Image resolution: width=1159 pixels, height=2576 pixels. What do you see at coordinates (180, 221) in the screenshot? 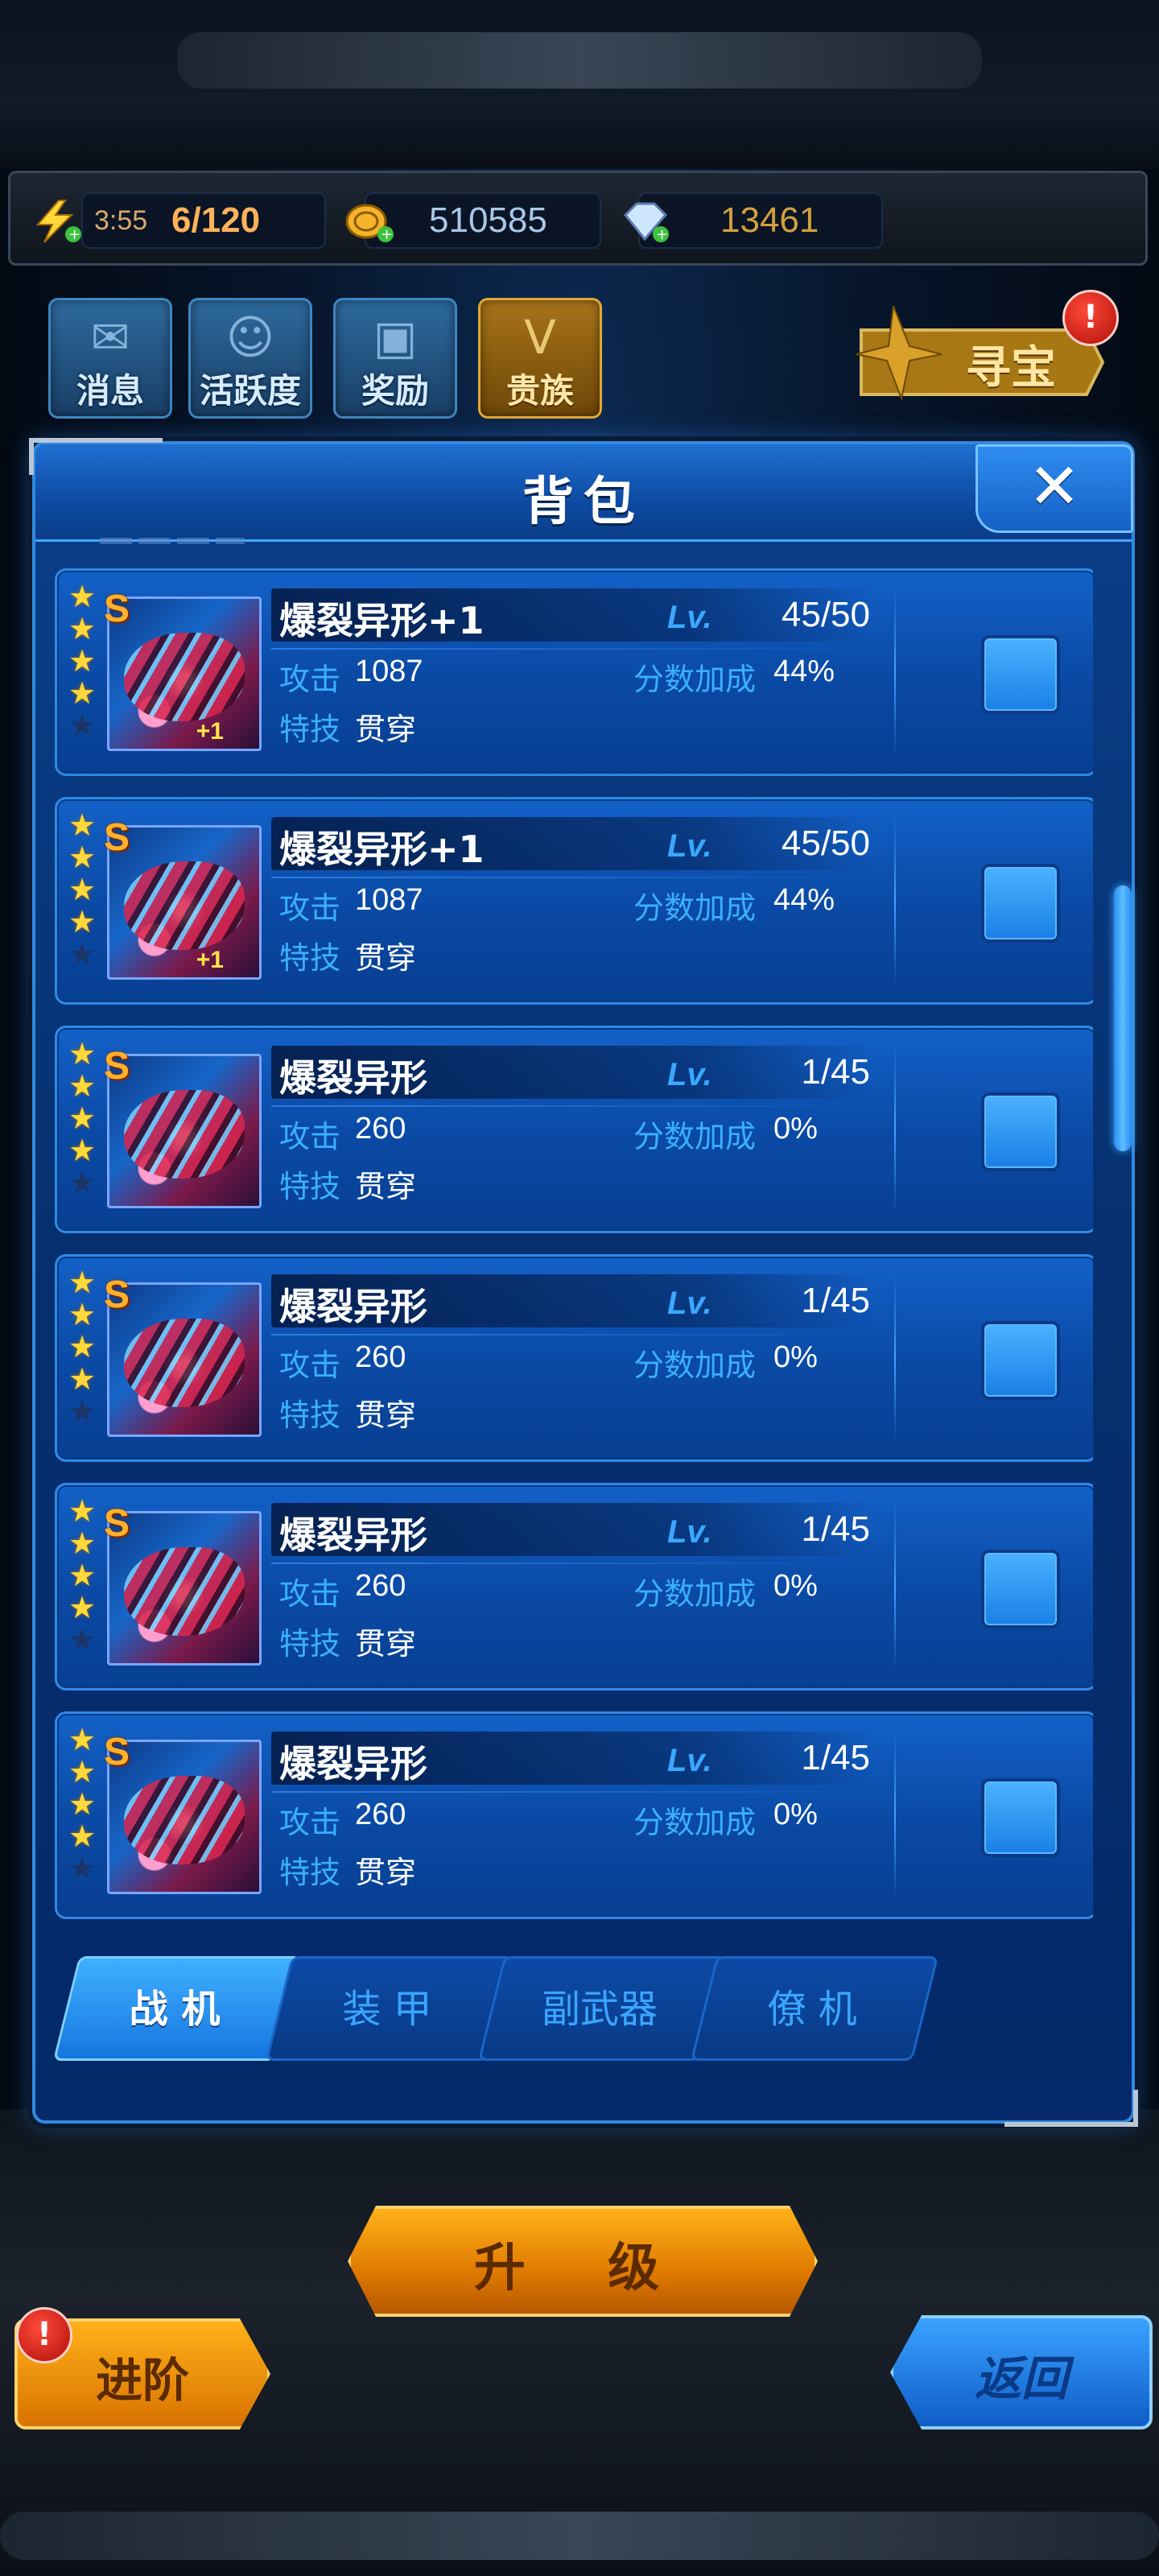
I see `energy-counter: + 3:55 6/120` at bounding box center [180, 221].